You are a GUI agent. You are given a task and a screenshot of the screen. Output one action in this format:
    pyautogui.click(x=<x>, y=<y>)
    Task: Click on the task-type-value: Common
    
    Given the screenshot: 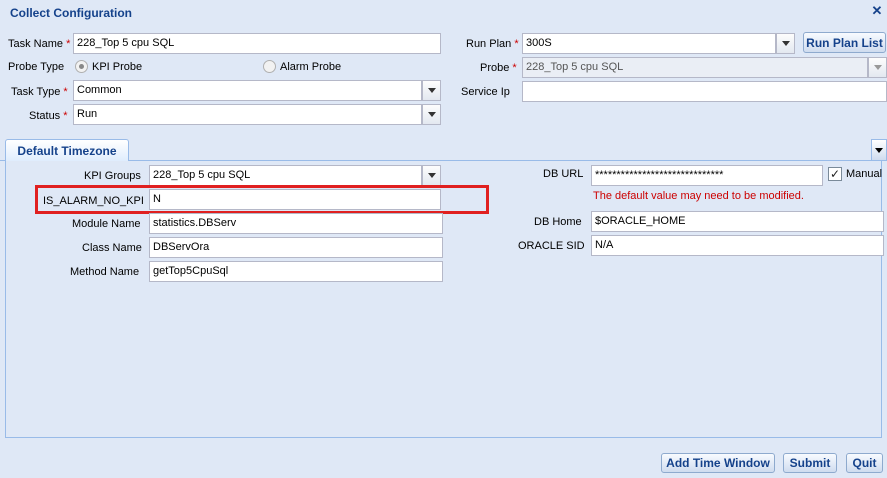 What is the action you would take?
    pyautogui.click(x=247, y=90)
    